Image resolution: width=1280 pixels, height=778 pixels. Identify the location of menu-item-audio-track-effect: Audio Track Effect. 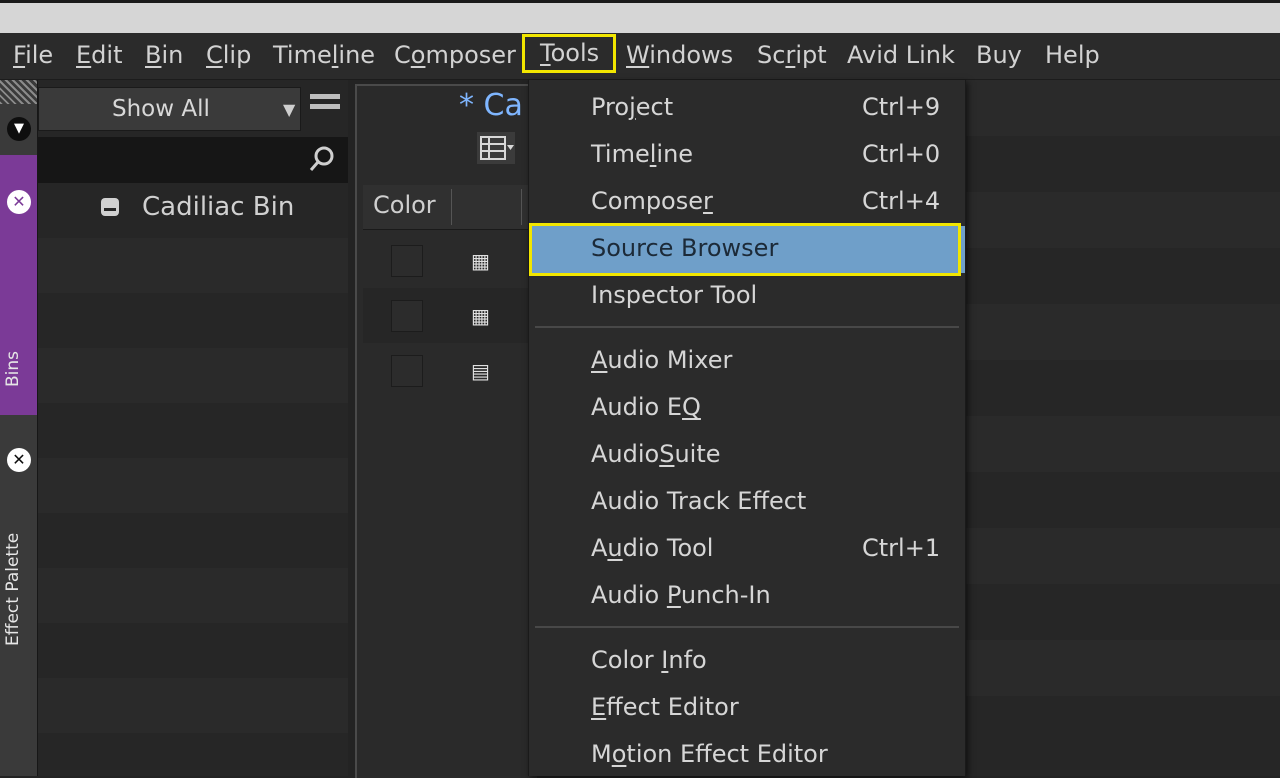
(747, 502).